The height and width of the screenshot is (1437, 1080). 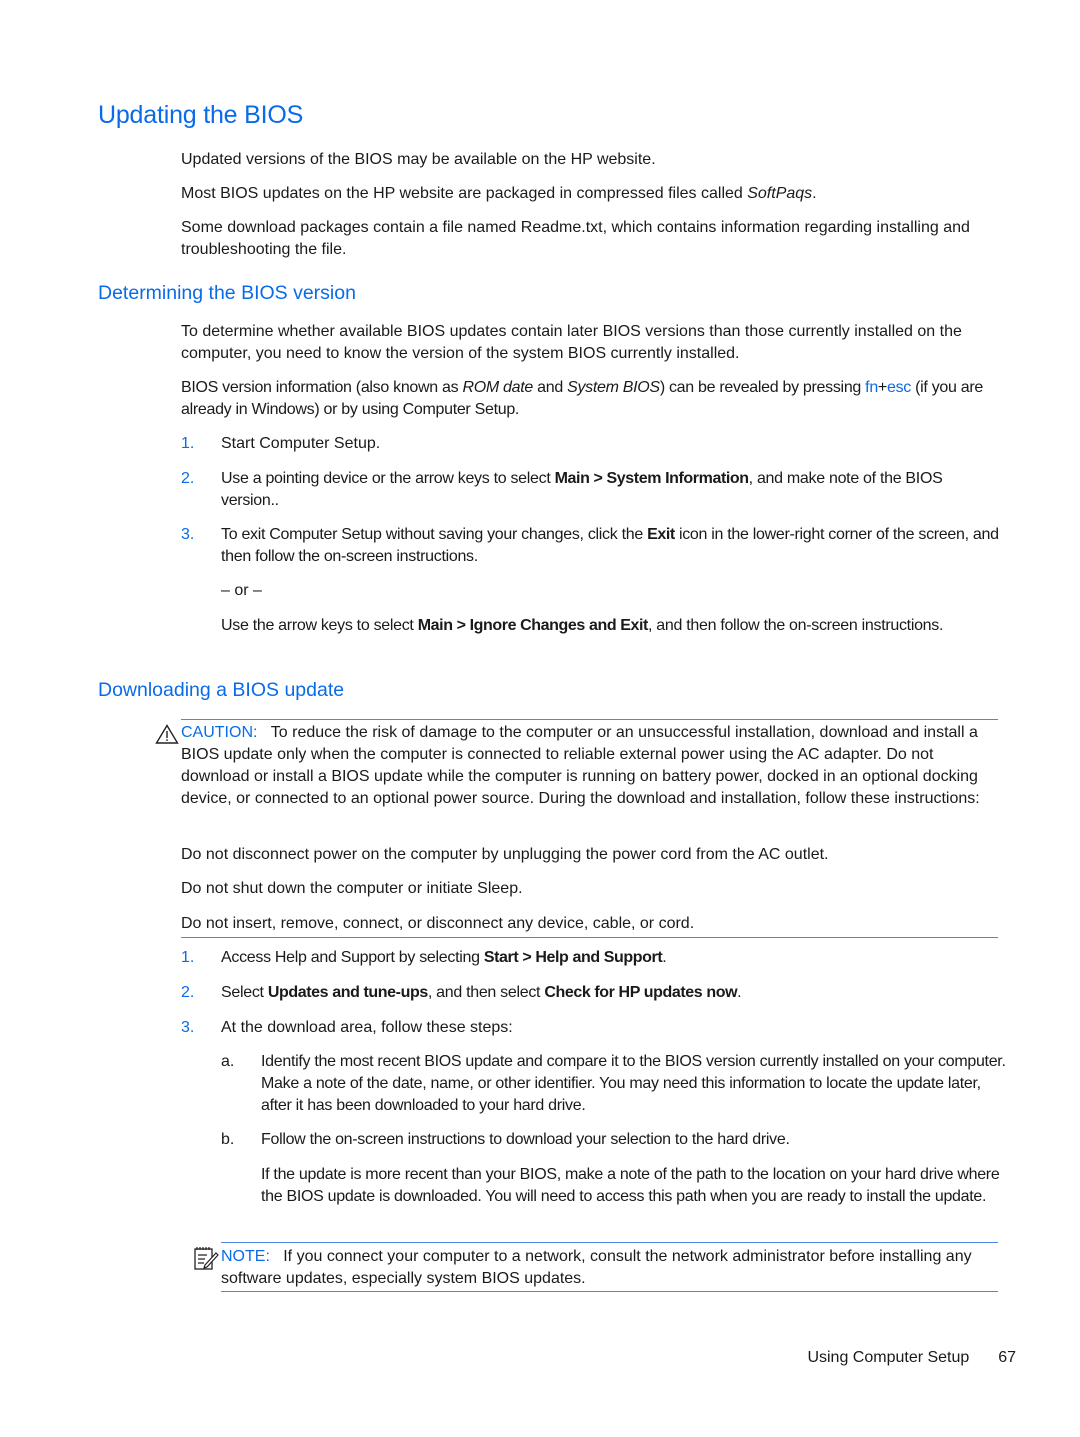 I want to click on note-label: NOTE:, so click(x=245, y=1256).